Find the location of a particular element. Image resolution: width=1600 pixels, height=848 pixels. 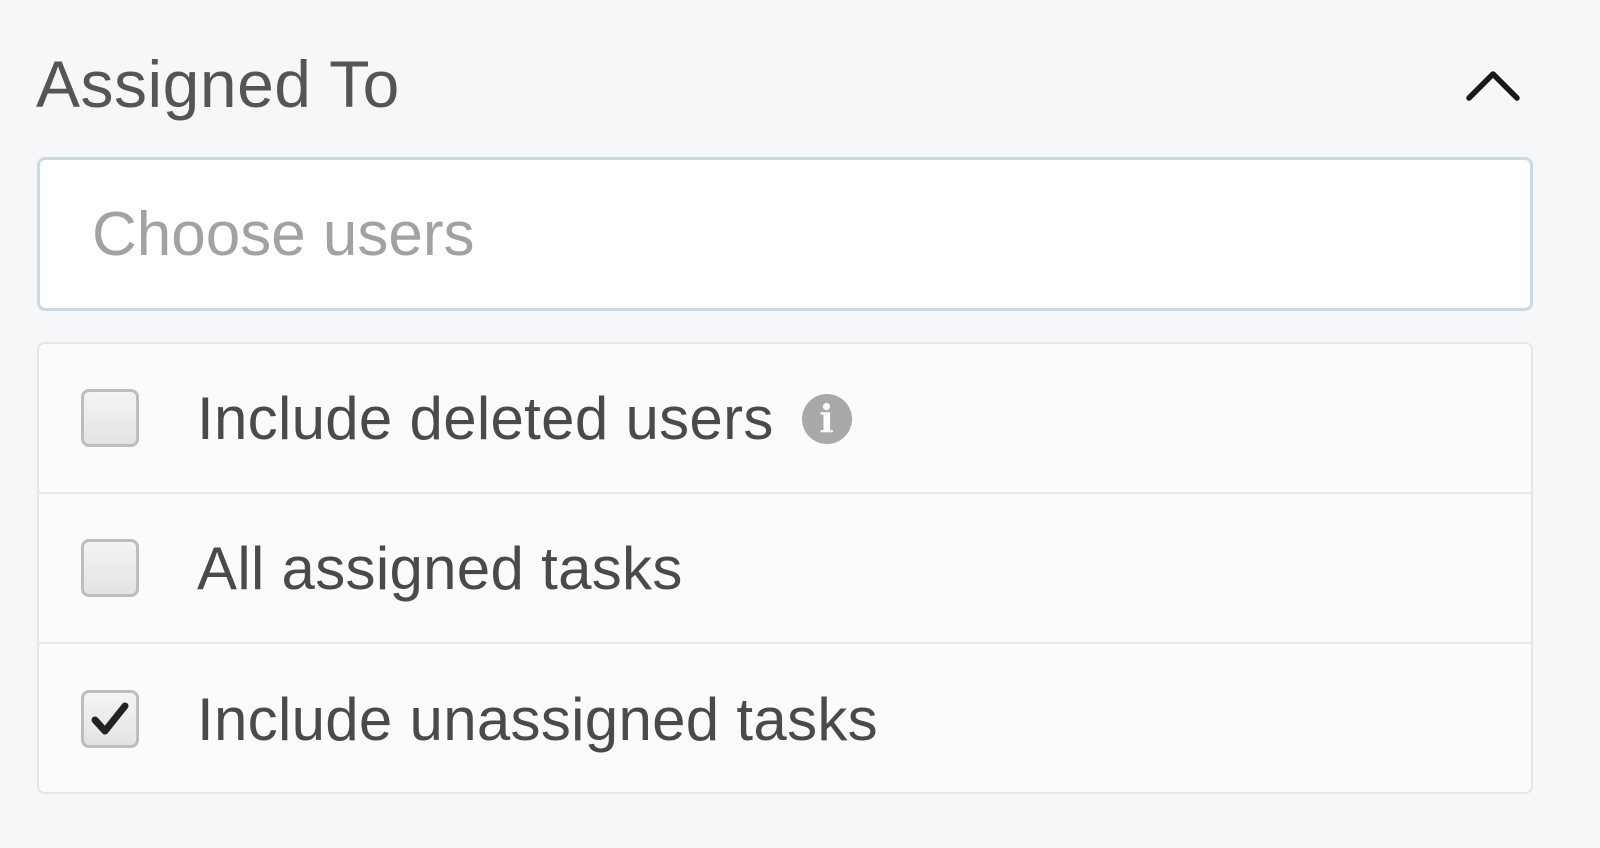

include-unassigned-tasks-checkbox is located at coordinates (110, 719).